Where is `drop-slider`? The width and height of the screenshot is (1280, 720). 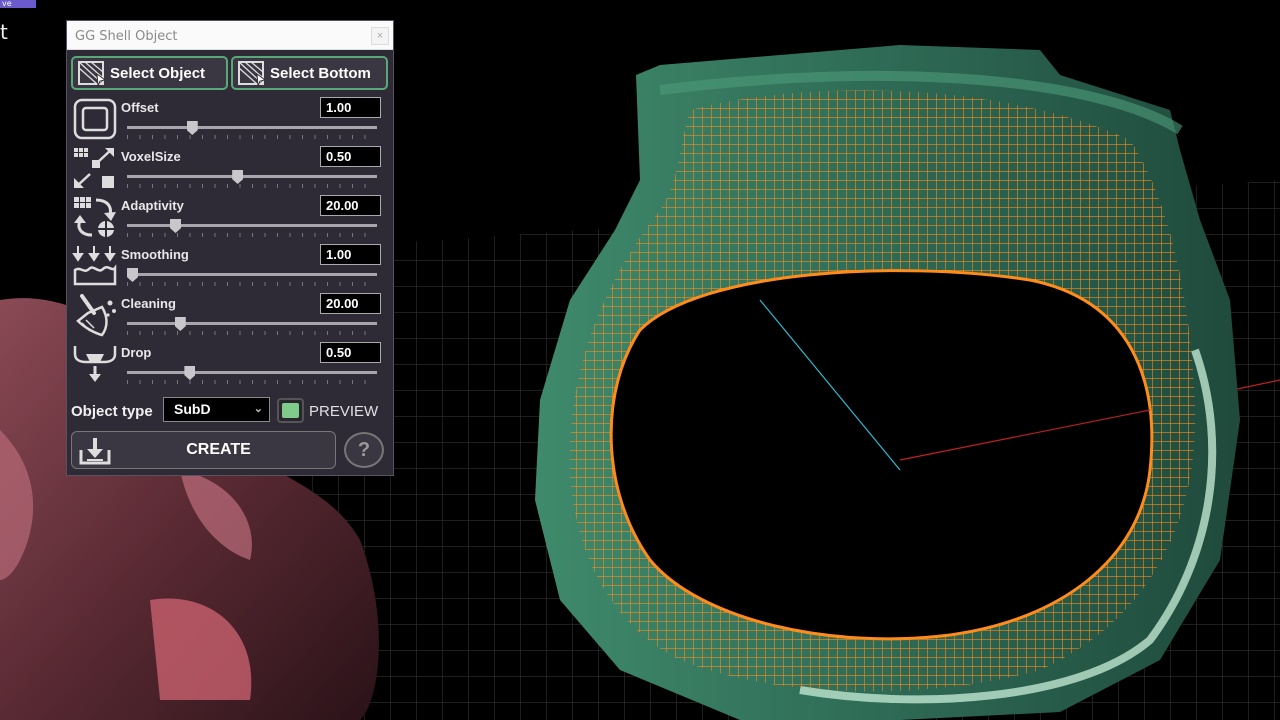 drop-slider is located at coordinates (252, 376).